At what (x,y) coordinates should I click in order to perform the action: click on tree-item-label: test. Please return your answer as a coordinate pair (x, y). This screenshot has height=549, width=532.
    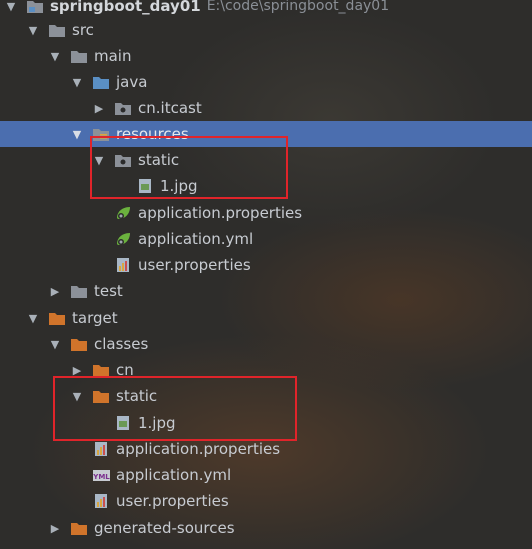
    Looking at the image, I should click on (108, 291).